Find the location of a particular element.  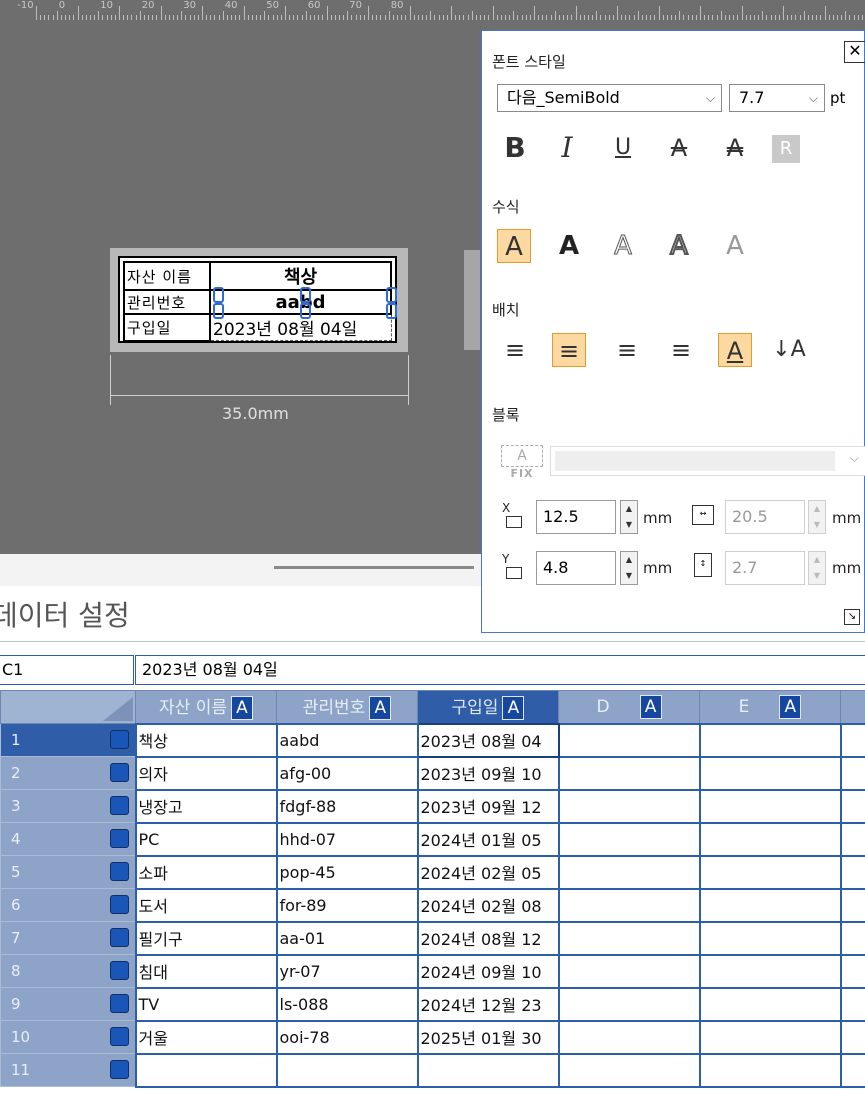

table-cell: 2023년 09월 10 is located at coordinates (488, 773).